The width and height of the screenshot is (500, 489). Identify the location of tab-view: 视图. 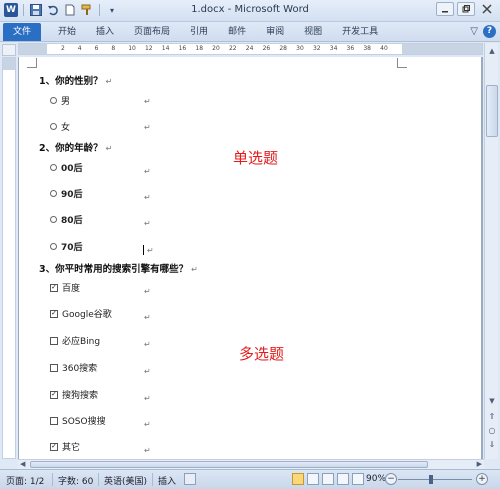
(313, 32).